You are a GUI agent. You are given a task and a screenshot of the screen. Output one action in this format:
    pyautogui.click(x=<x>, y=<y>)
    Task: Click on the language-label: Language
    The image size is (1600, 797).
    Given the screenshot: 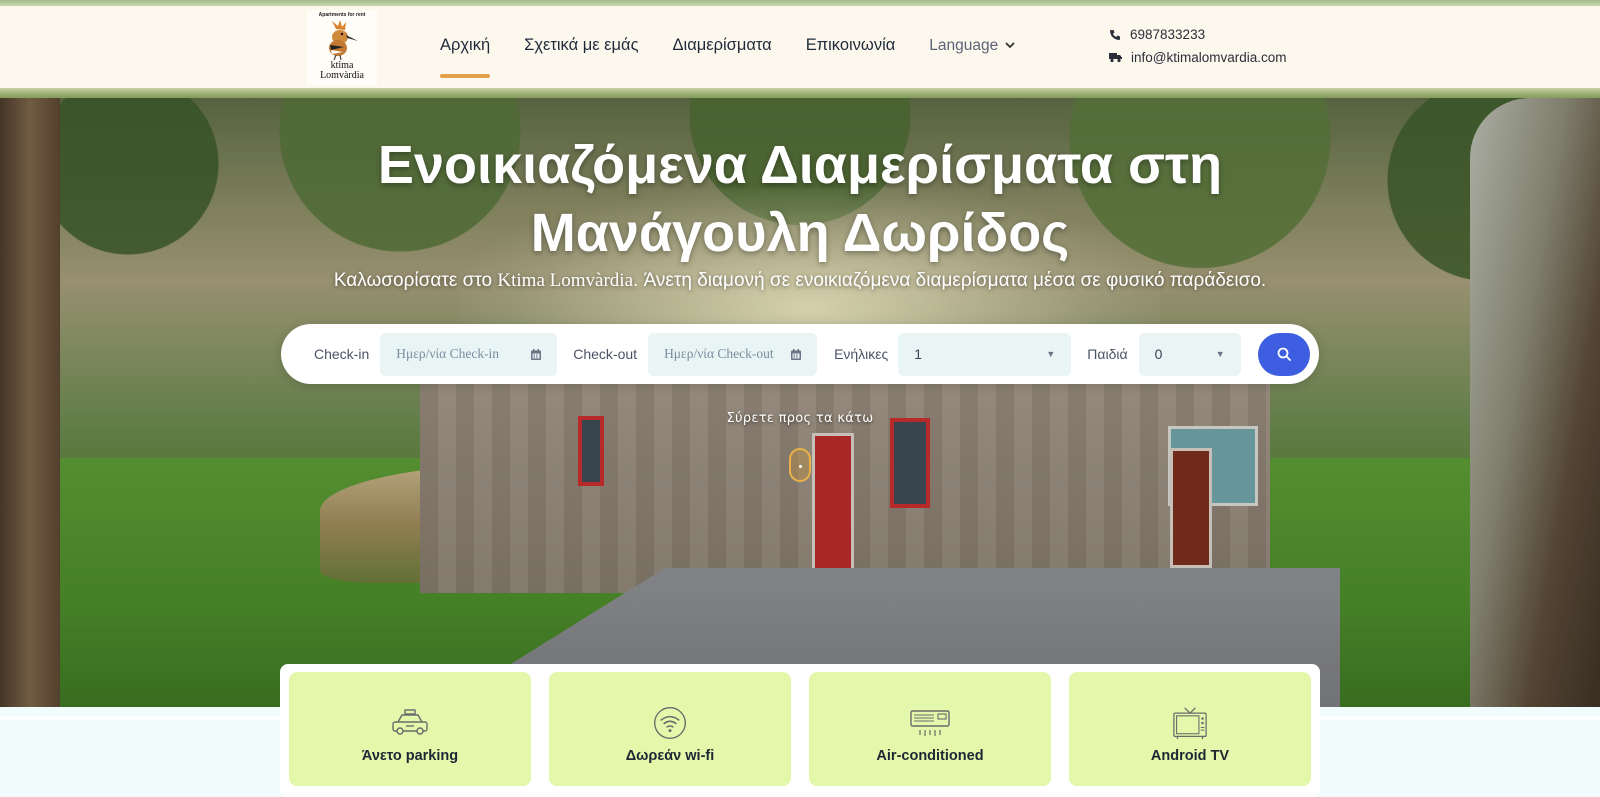 What is the action you would take?
    pyautogui.click(x=964, y=45)
    